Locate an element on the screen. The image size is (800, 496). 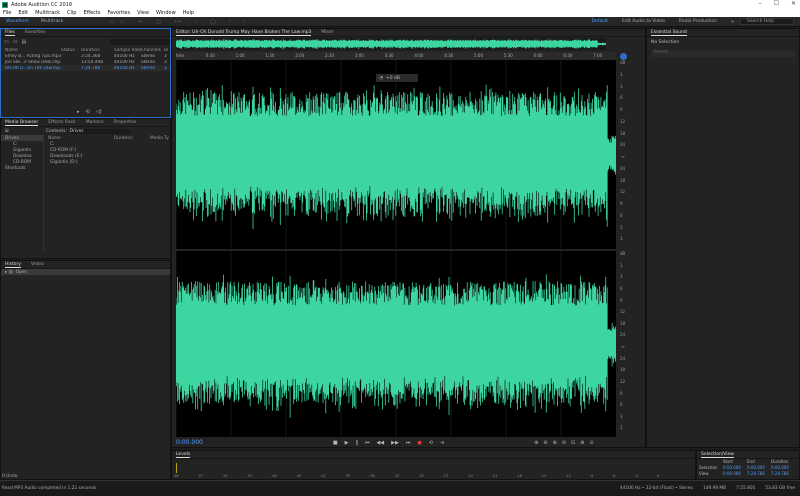
workspace-menu-icon: » is located at coordinates (732, 22).